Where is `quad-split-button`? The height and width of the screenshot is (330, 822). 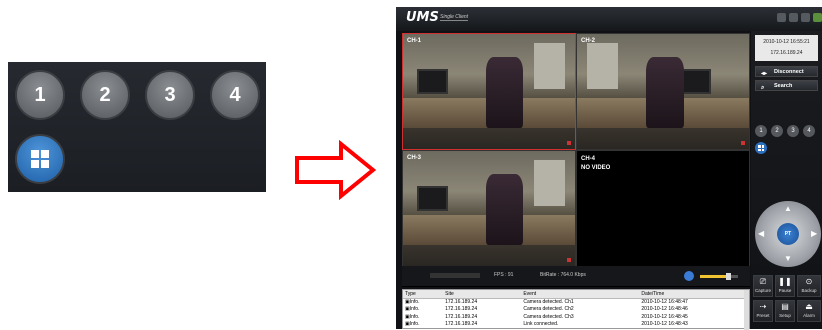 quad-split-button is located at coordinates (40, 159).